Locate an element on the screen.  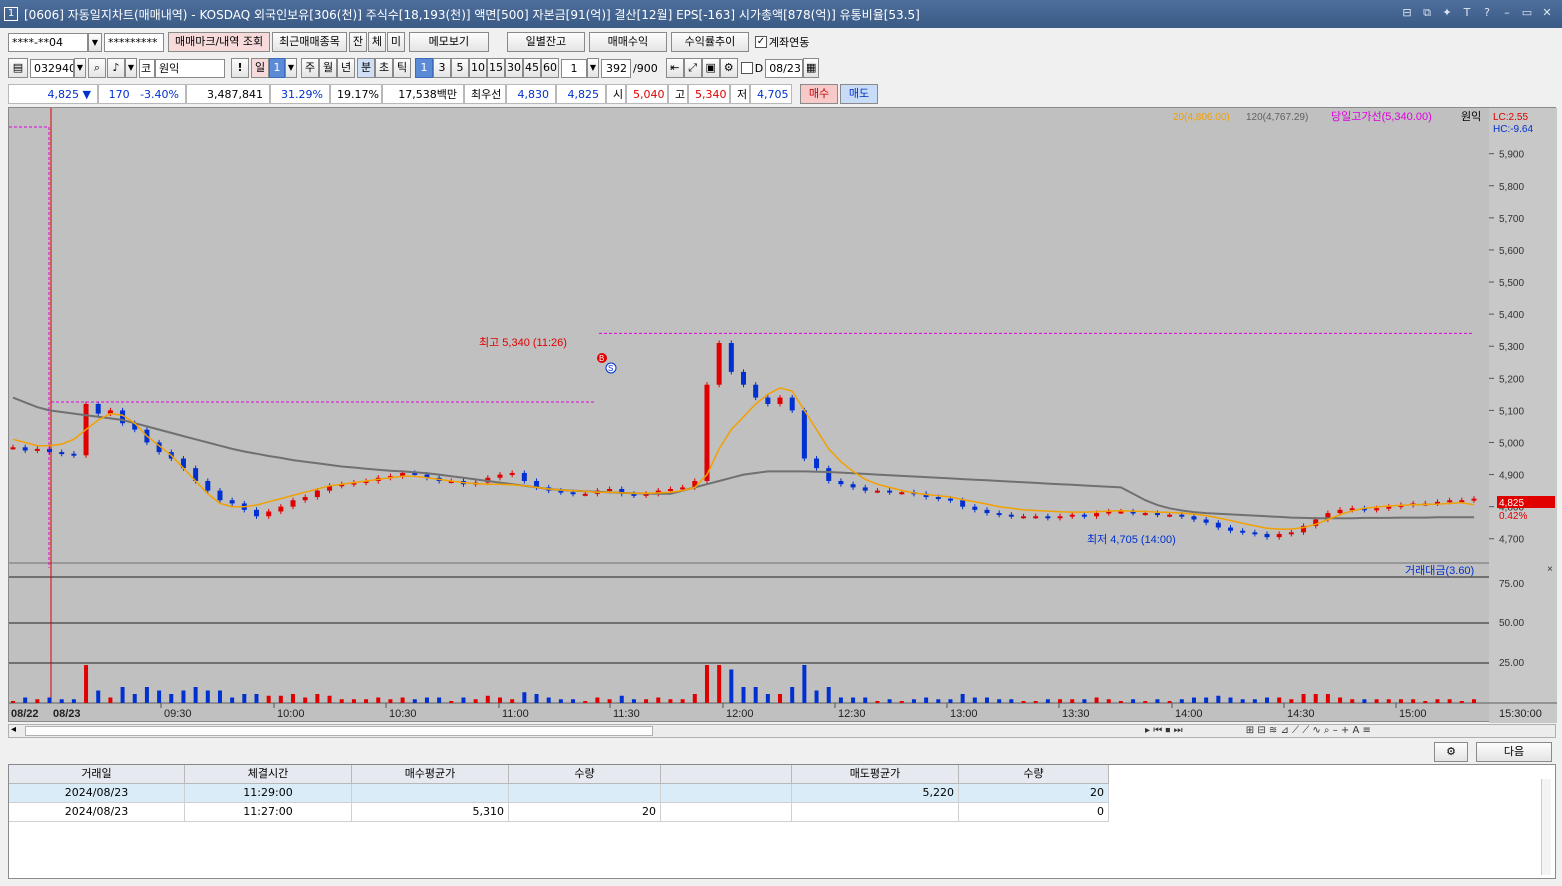
period-week-button: 주 is located at coordinates (310, 68).